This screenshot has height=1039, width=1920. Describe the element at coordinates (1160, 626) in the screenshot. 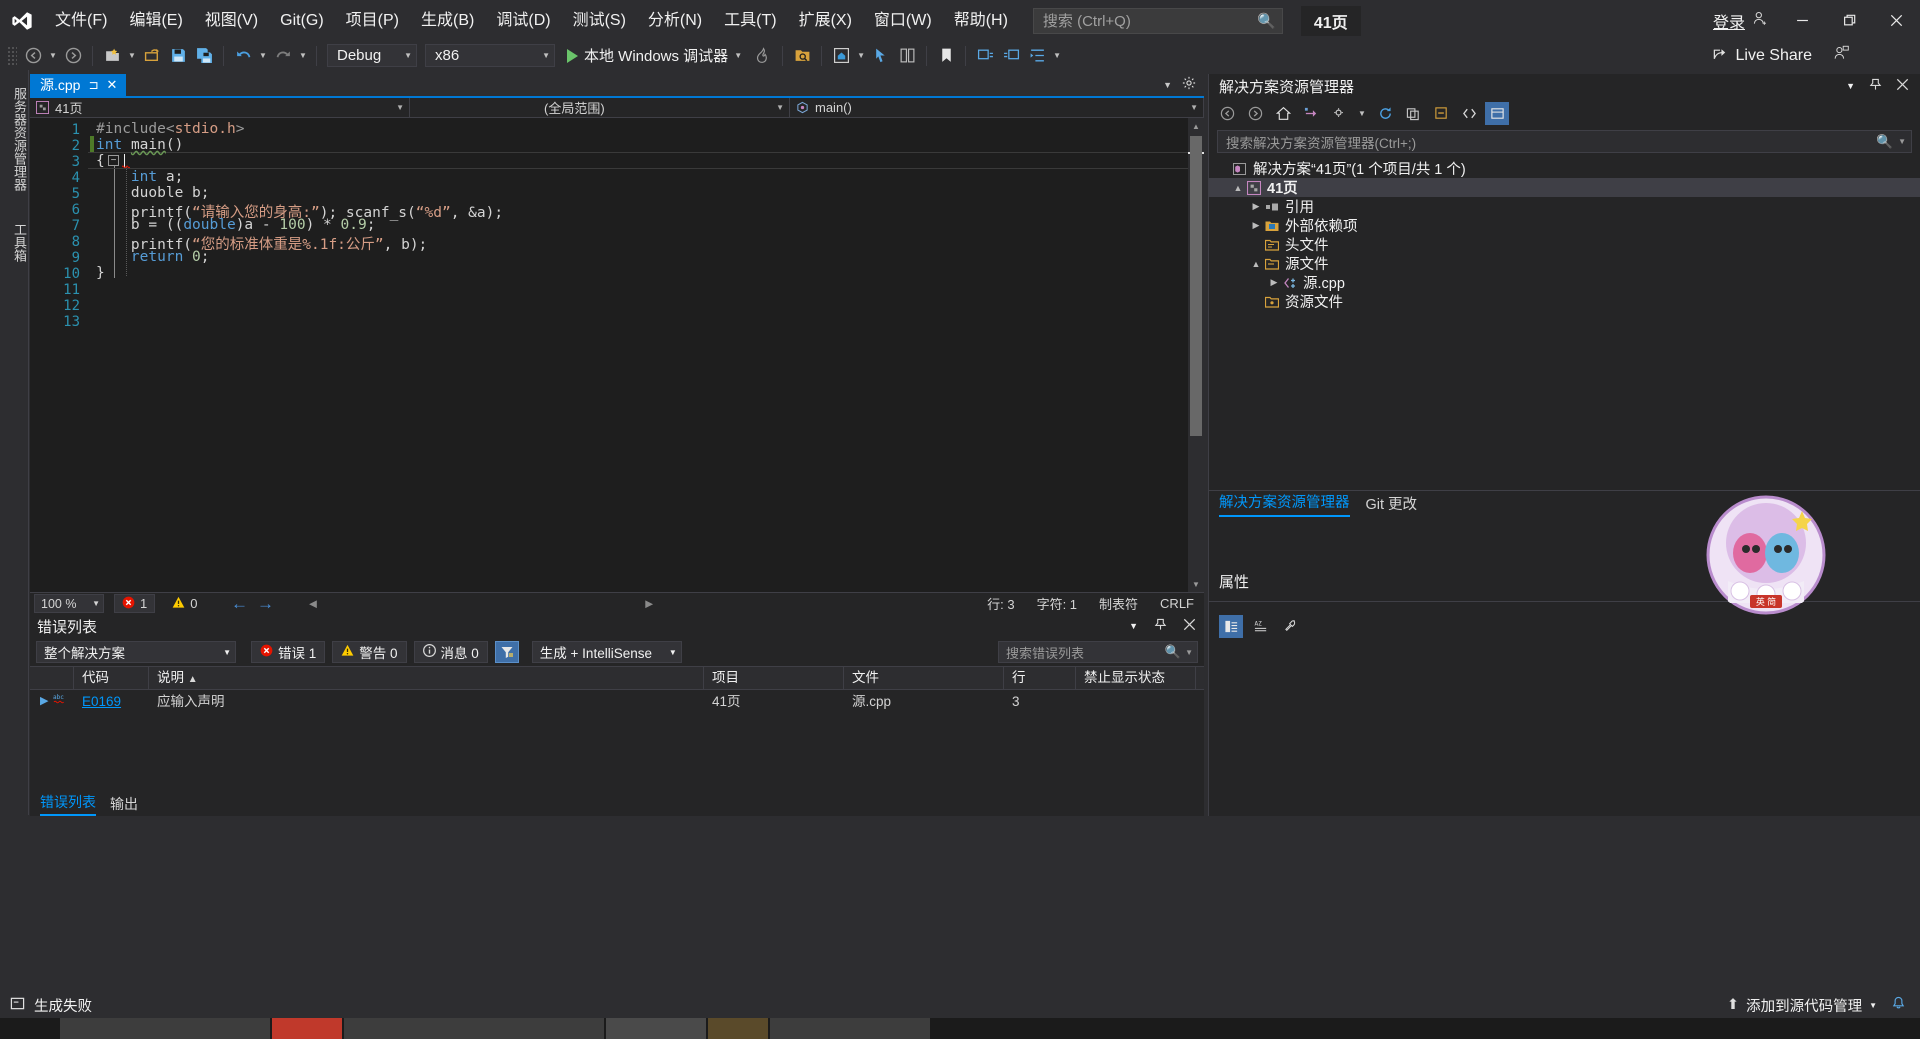

I see `pin-panel-icon` at that location.